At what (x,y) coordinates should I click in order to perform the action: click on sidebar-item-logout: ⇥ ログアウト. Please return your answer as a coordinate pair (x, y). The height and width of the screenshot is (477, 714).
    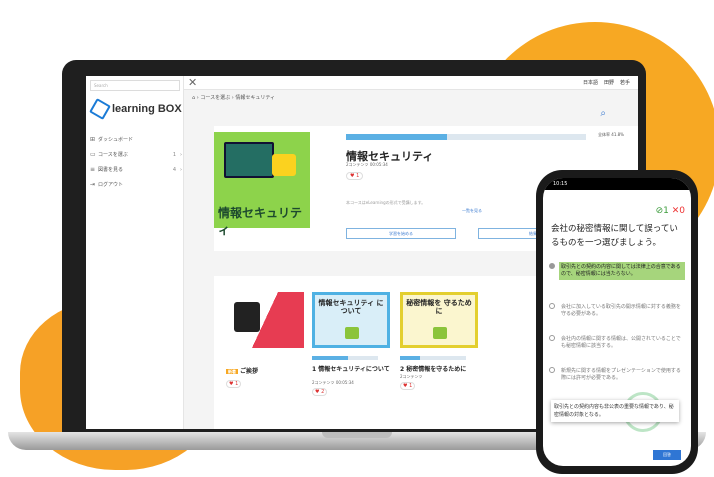
    Looking at the image, I should click on (136, 184).